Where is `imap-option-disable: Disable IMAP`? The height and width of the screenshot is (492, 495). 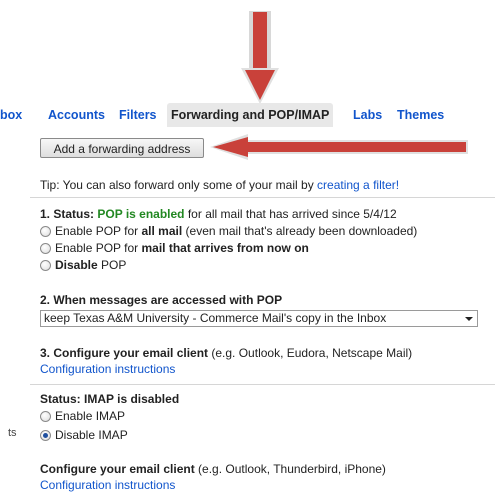
imap-option-disable: Disable IMAP is located at coordinates (84, 435).